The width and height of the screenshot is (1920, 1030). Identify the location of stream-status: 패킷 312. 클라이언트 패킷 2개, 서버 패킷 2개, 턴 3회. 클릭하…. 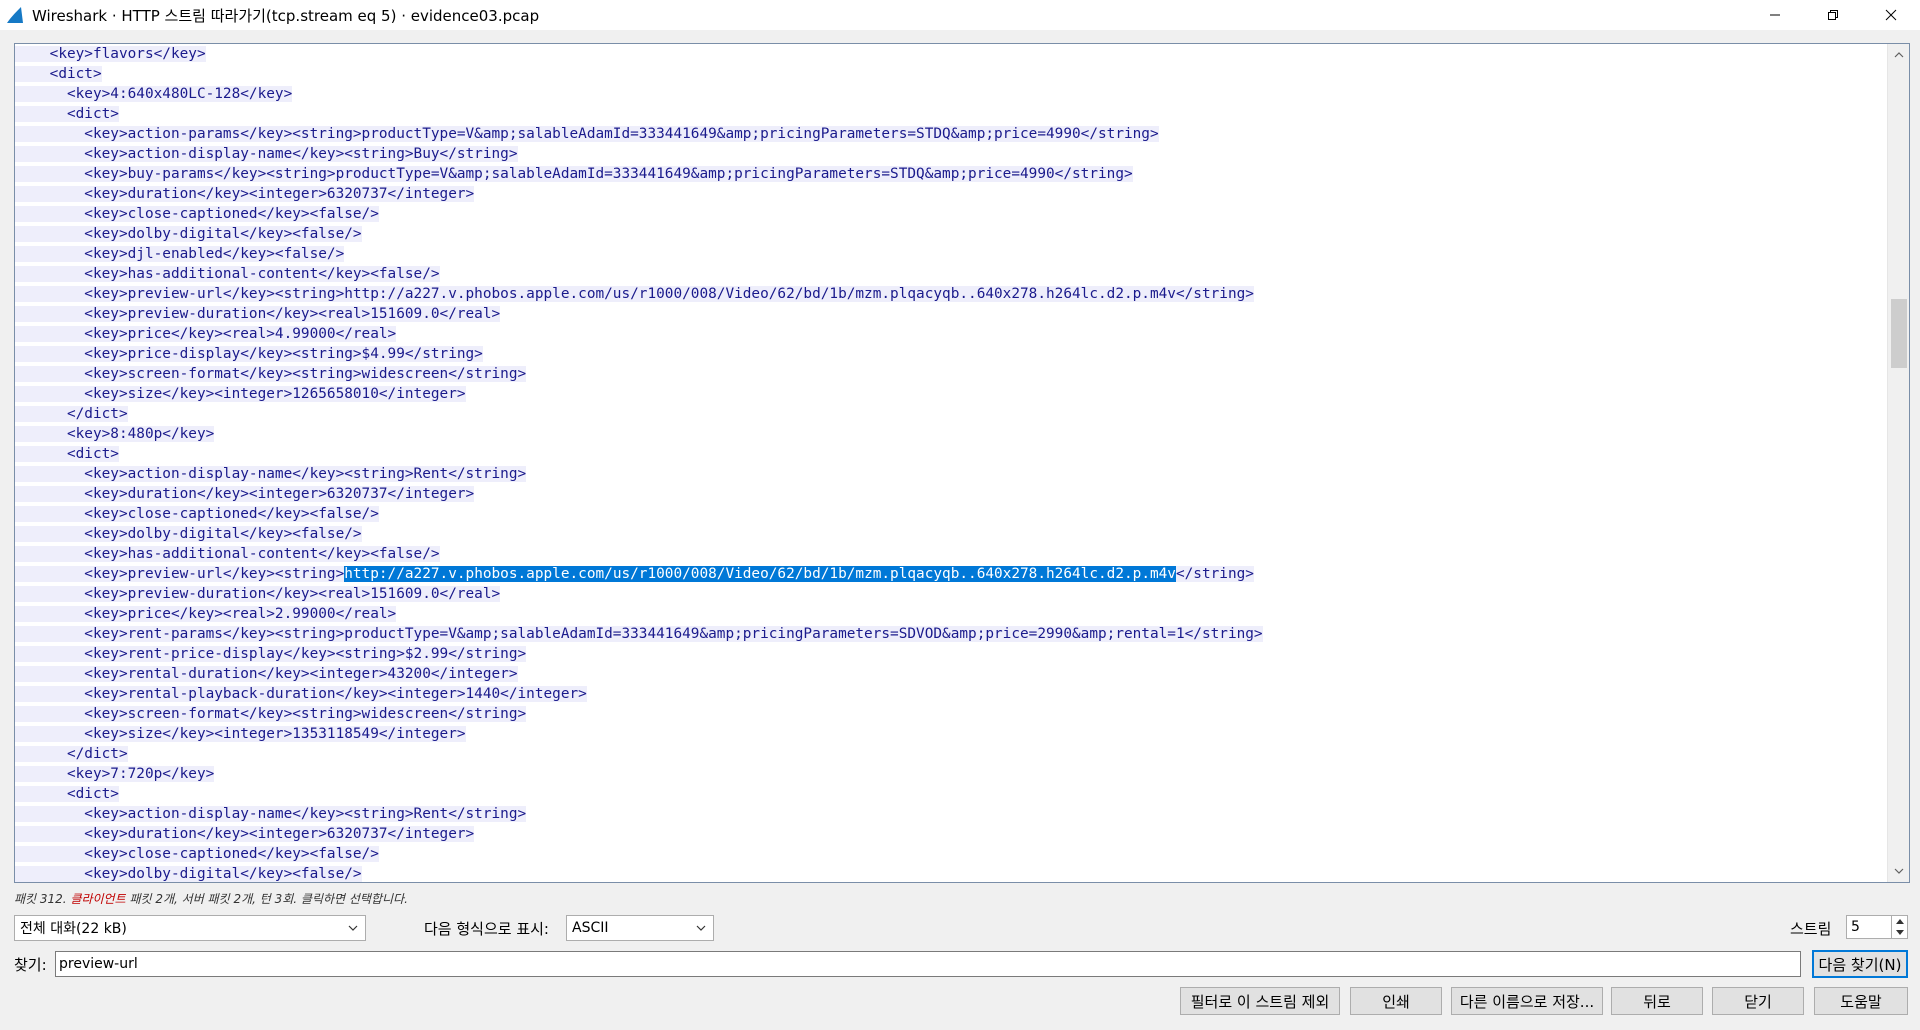
(211, 898).